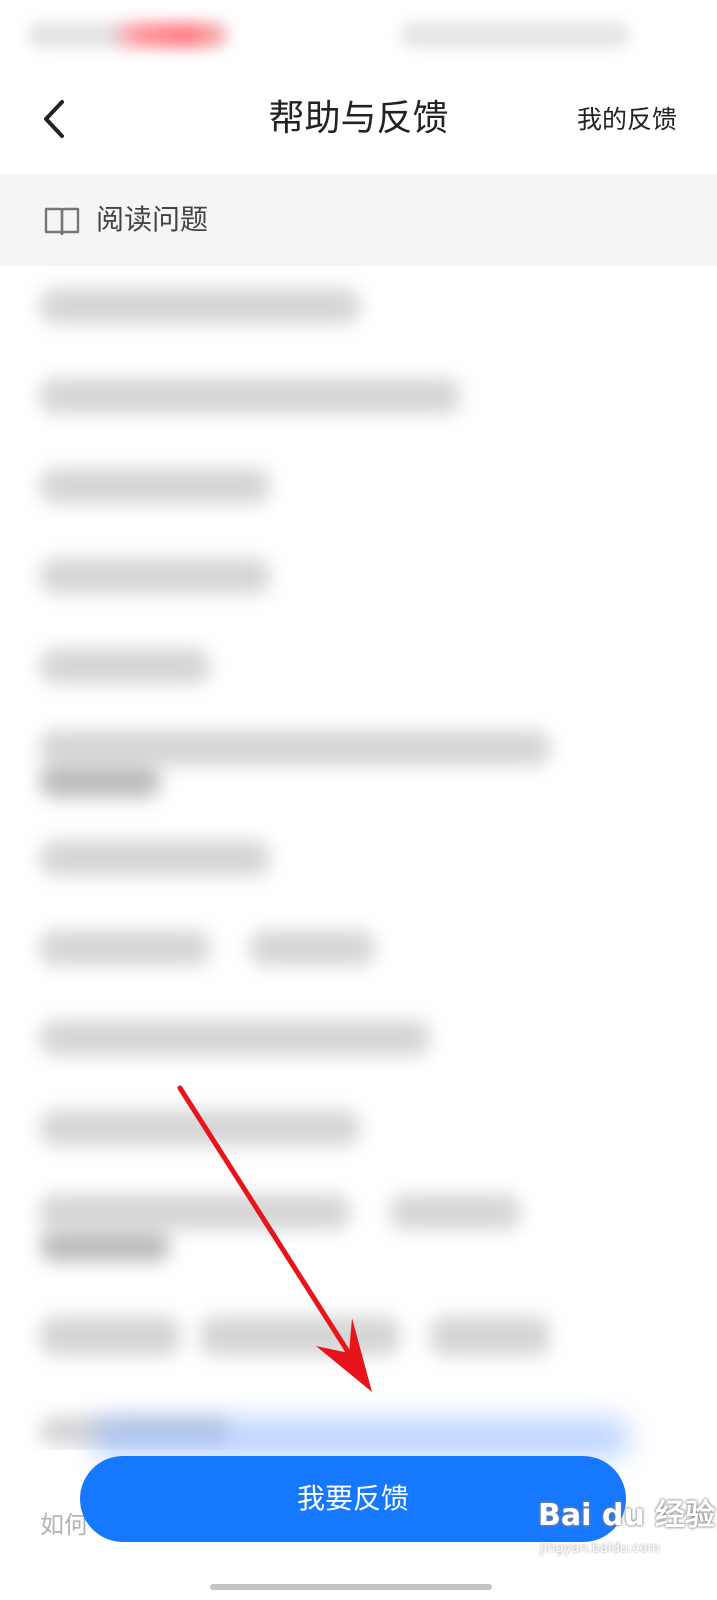 This screenshot has width=717, height=1600. Describe the element at coordinates (626, 1536) in the screenshot. I see `watermark: Bai du 经验 jingyan.baidu.com` at that location.